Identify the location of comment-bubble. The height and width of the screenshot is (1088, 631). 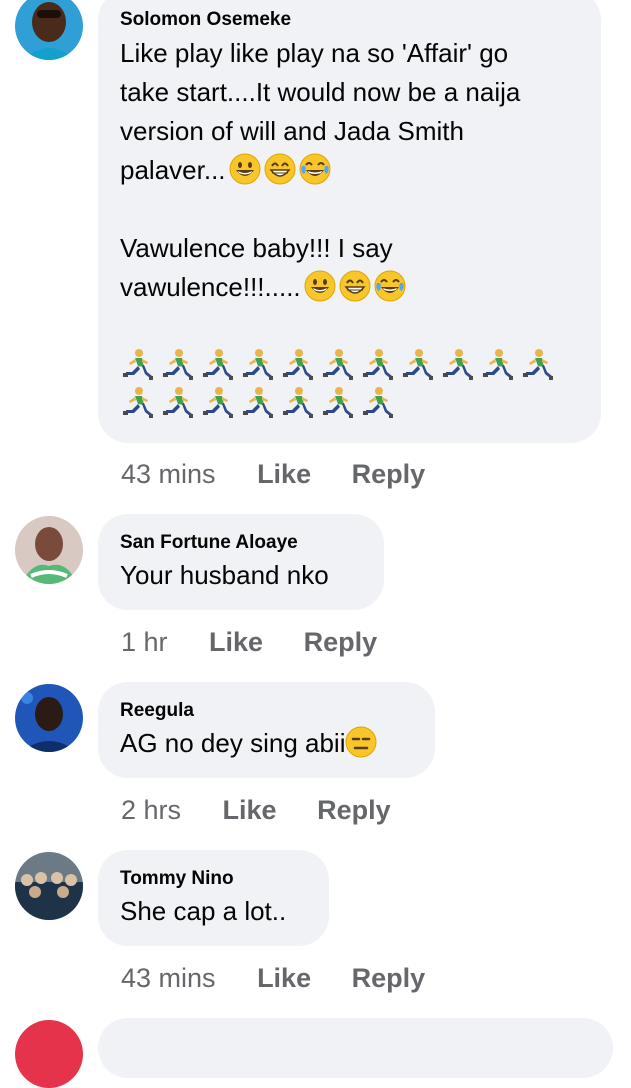
(355, 1048).